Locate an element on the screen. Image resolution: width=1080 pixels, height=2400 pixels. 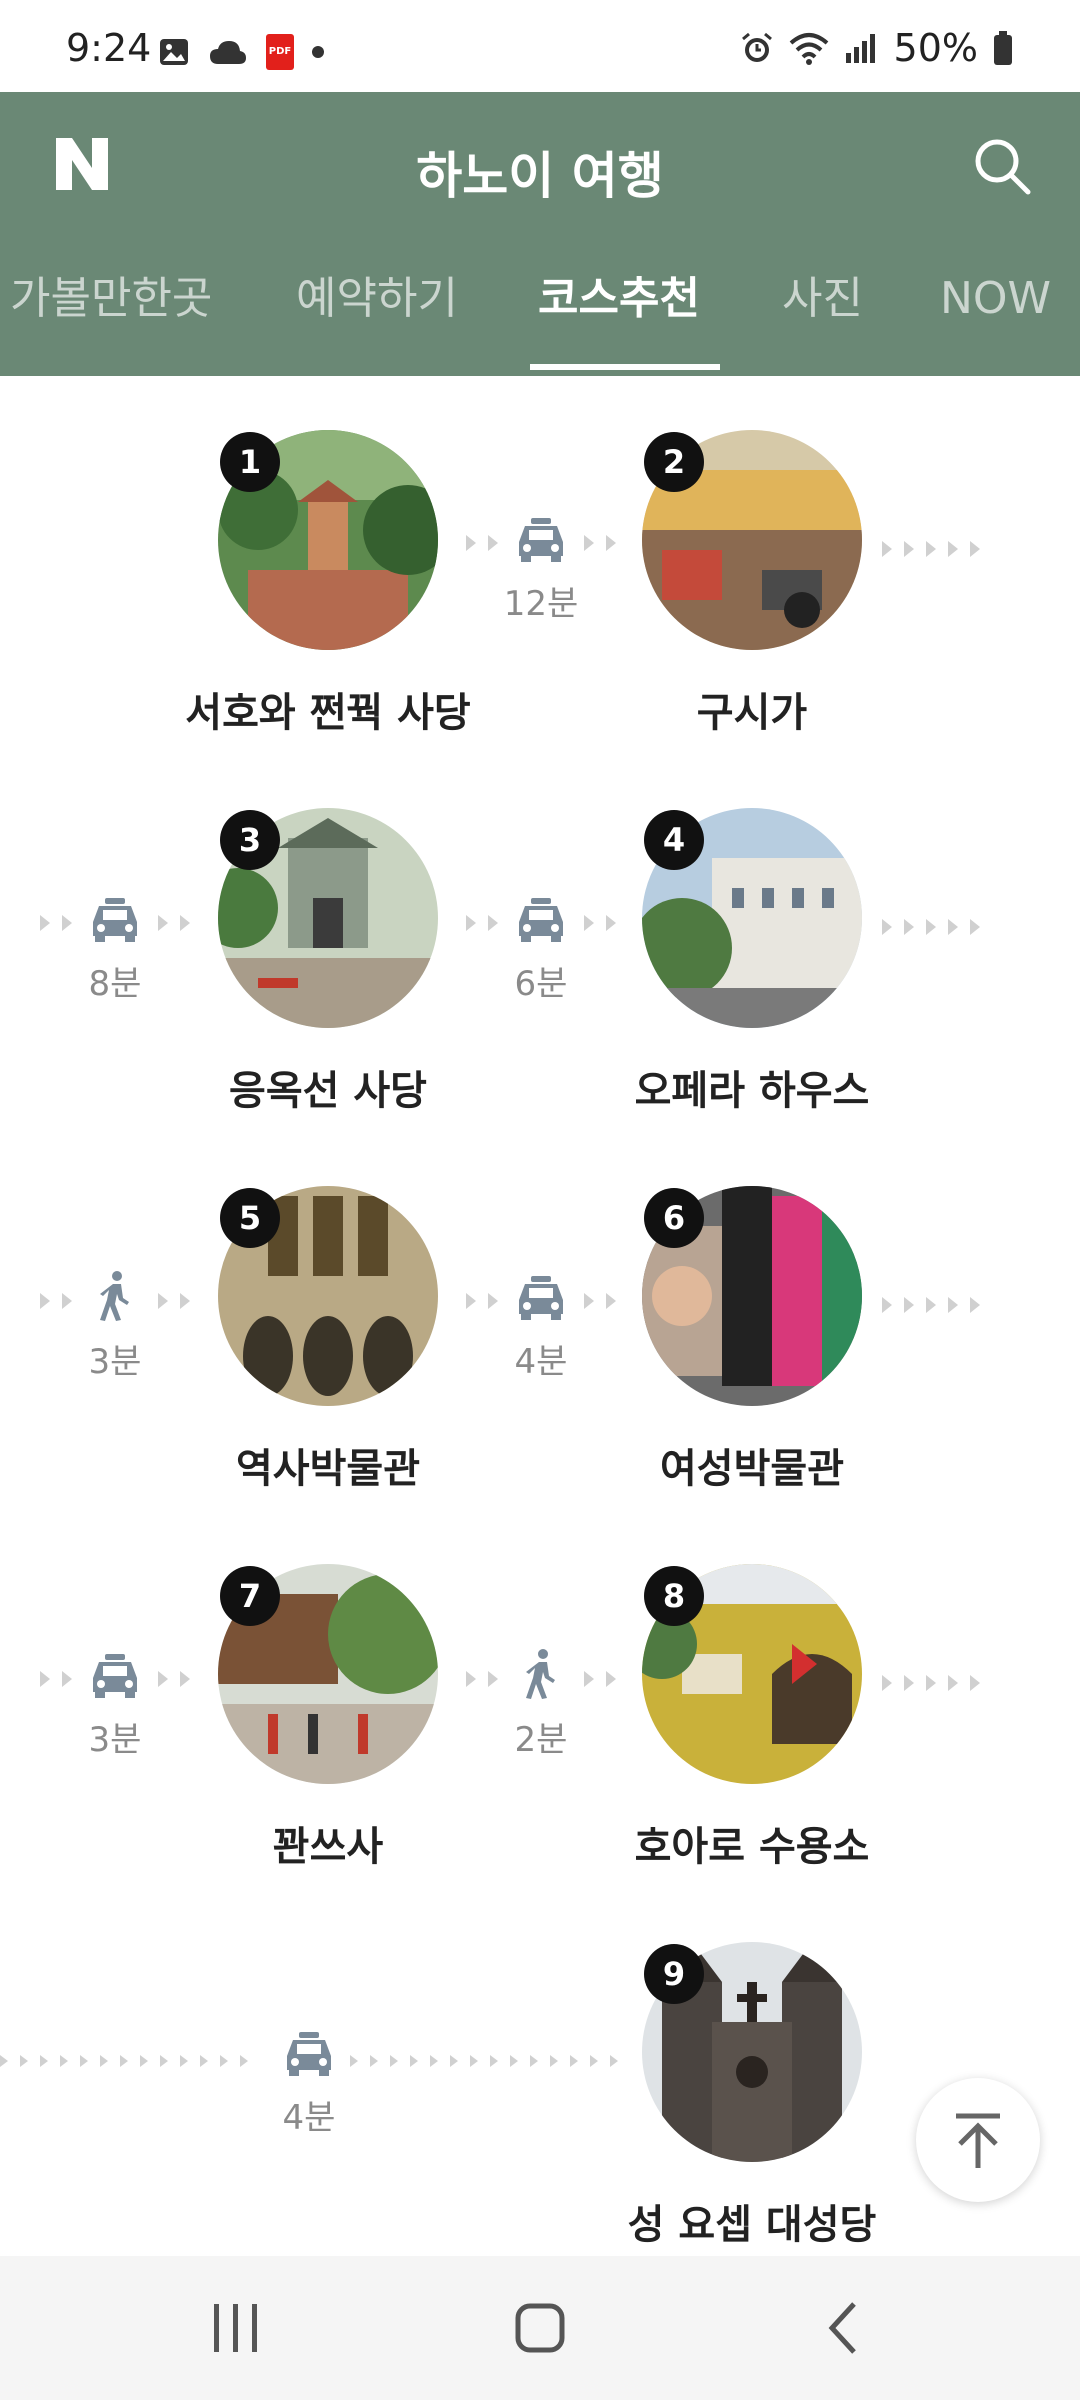
home-icon is located at coordinates (540, 2328).